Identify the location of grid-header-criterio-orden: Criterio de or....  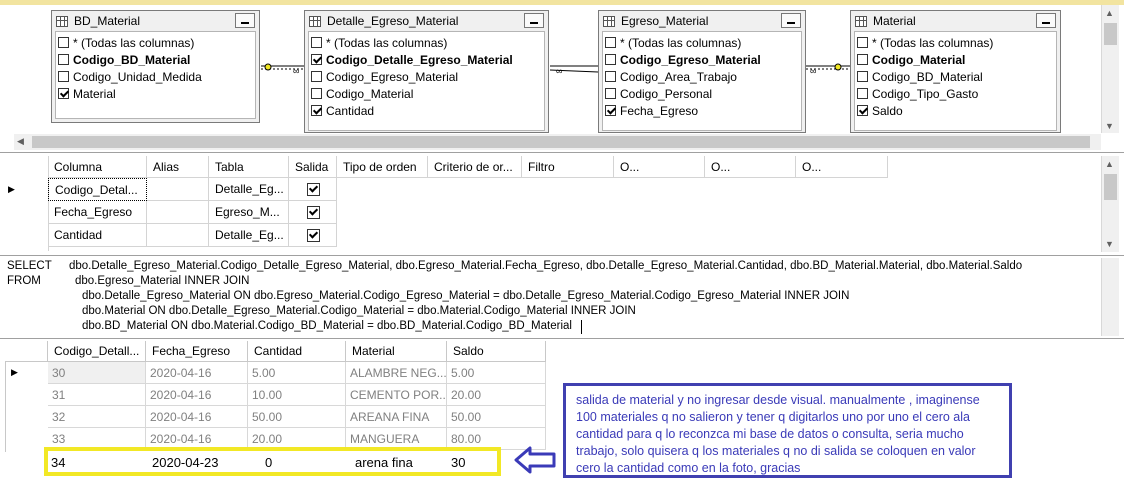
(475, 167).